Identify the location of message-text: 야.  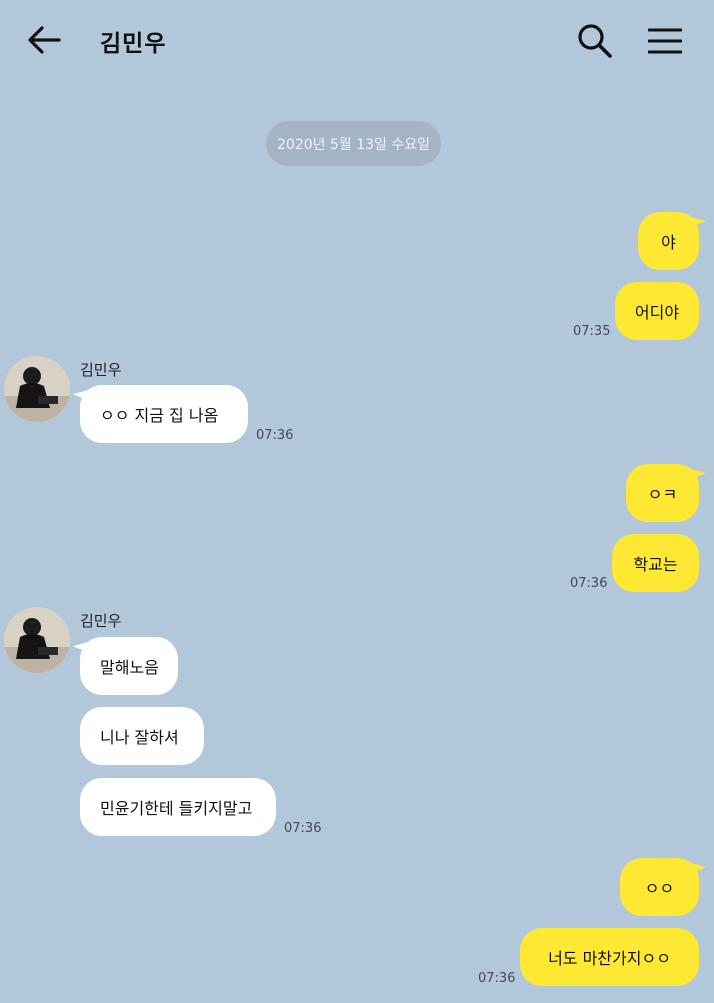
(668, 242).